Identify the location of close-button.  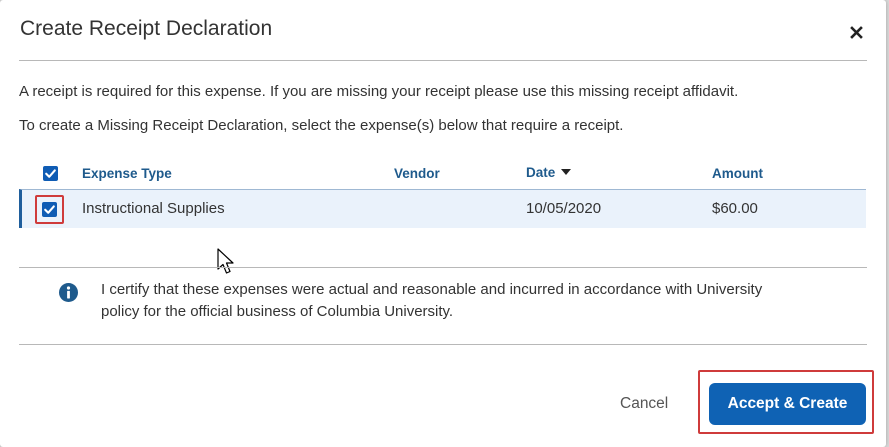
(857, 32).